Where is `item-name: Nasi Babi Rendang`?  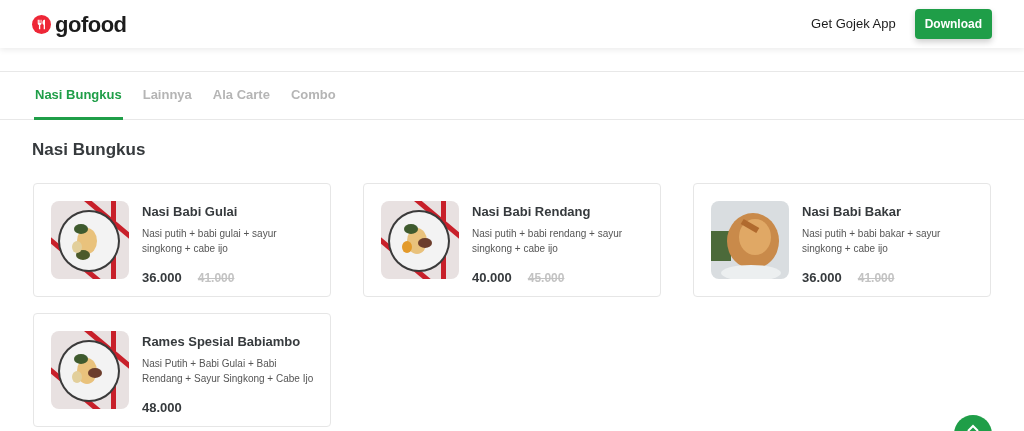
item-name: Nasi Babi Rendang is located at coordinates (532, 211).